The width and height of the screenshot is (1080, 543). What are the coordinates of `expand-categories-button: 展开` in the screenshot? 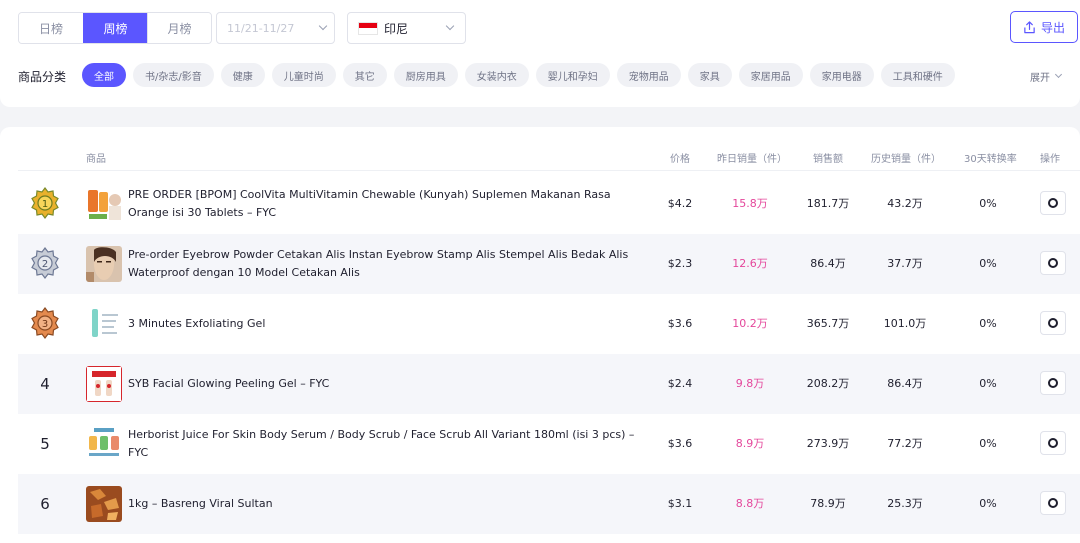 It's located at (1046, 76).